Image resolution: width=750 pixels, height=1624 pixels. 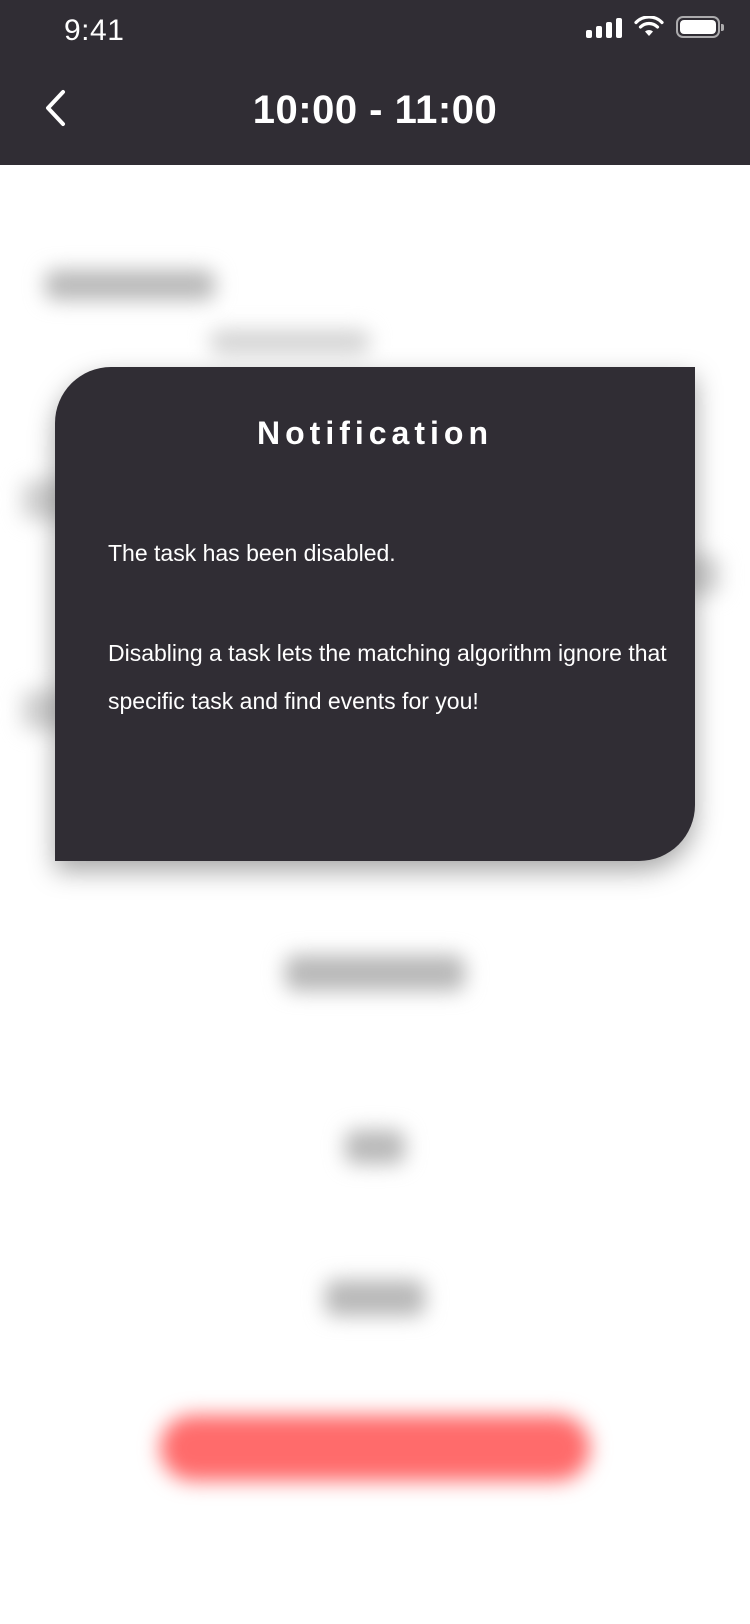 I want to click on modal-title: Notification, so click(x=375, y=433).